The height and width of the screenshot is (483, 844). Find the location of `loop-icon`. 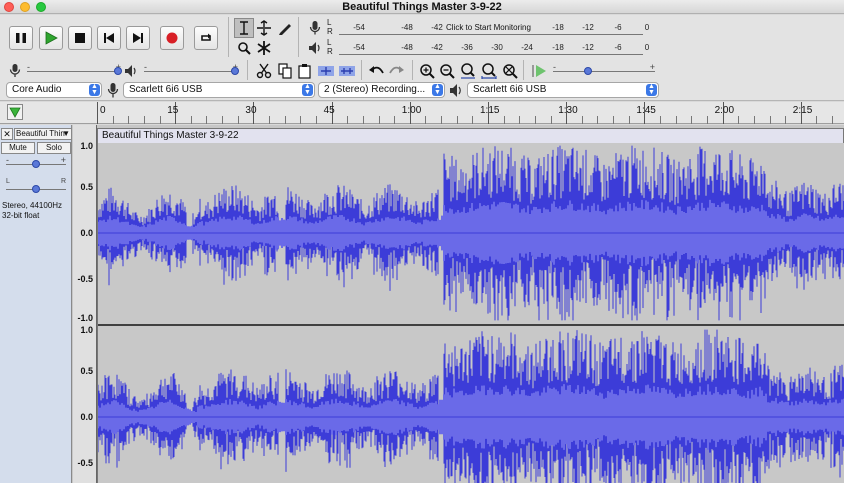

loop-icon is located at coordinates (206, 37).